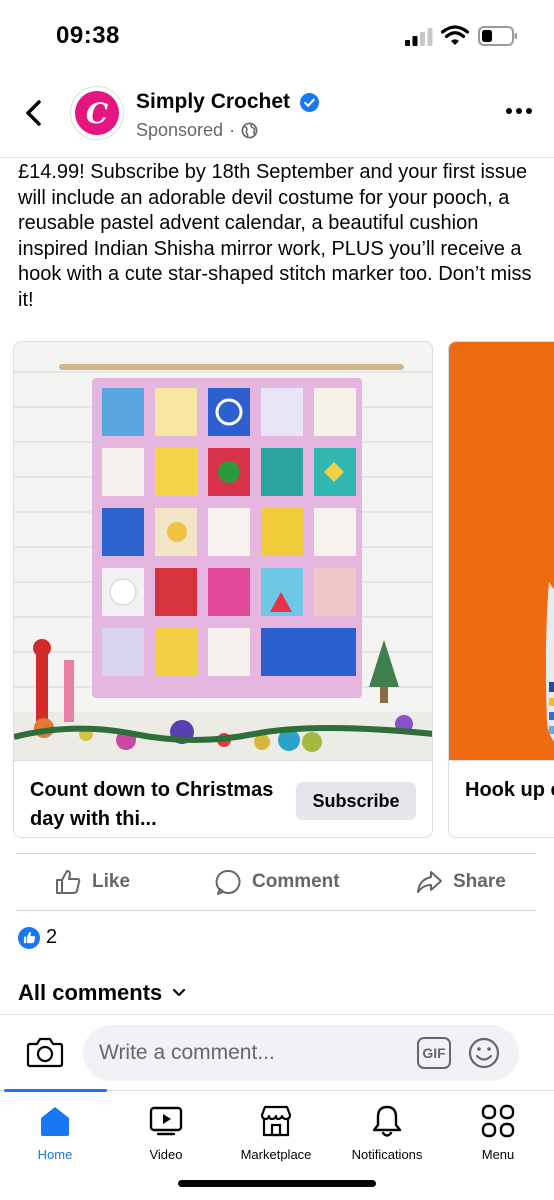 The image size is (554, 1200). Describe the element at coordinates (276, 1121) in the screenshot. I see `marketplace-icon` at that location.